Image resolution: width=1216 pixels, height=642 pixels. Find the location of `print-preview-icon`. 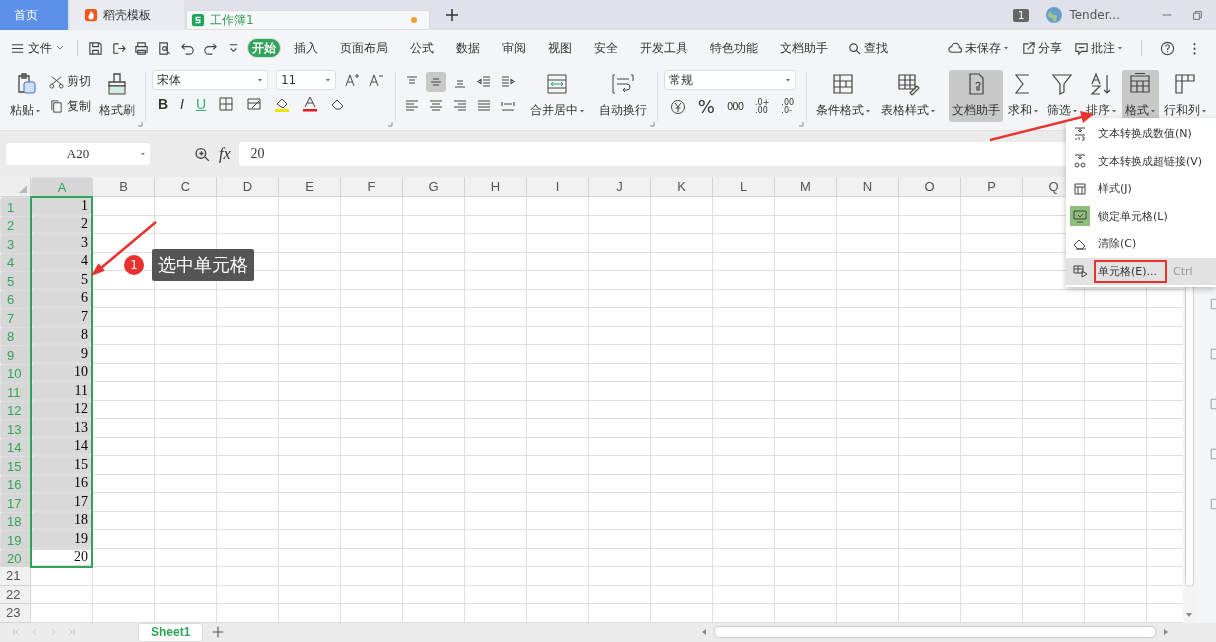

print-preview-icon is located at coordinates (164, 48).